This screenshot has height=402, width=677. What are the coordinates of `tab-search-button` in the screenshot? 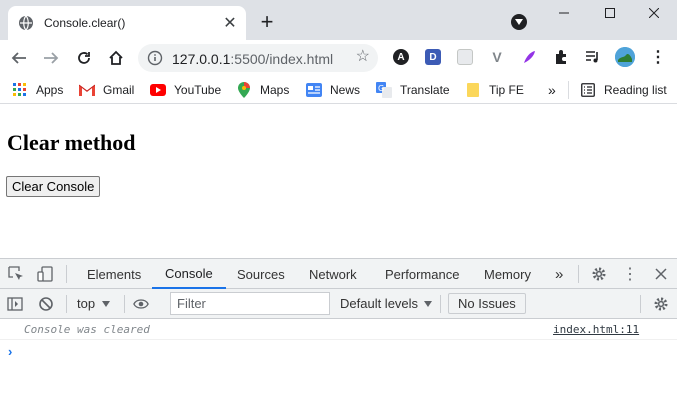 It's located at (519, 22).